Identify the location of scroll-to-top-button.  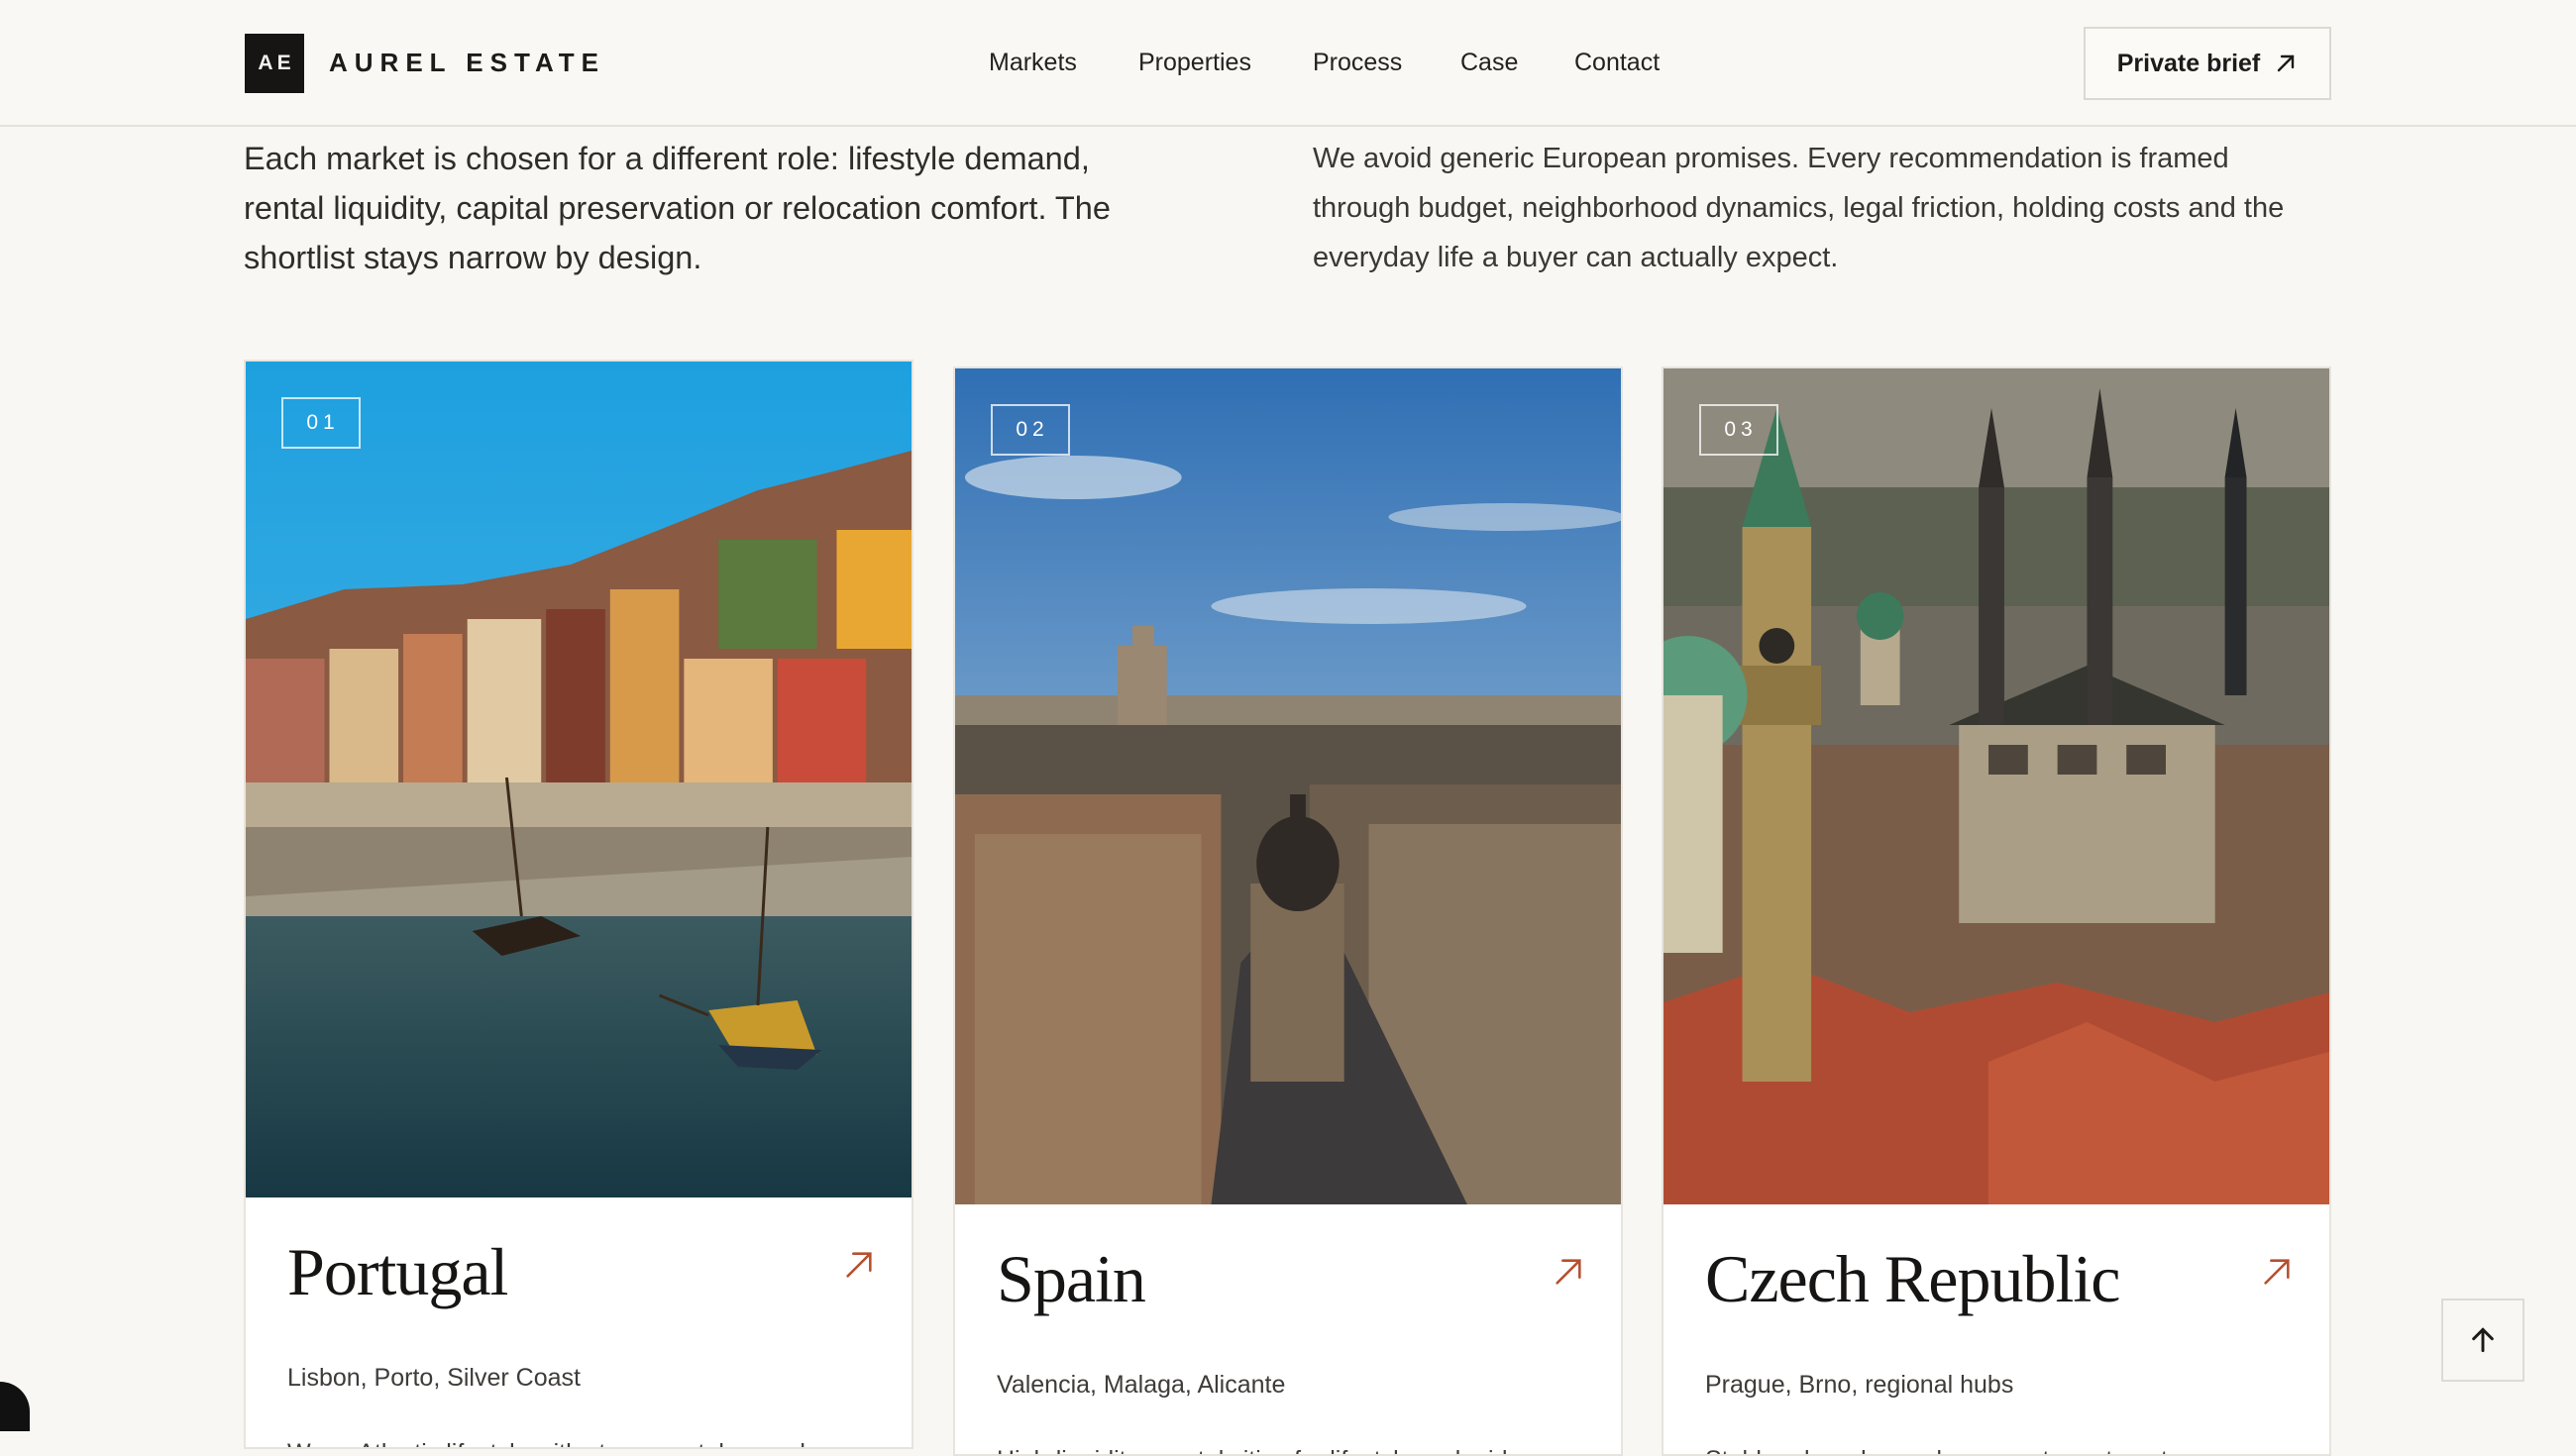
(2482, 1340).